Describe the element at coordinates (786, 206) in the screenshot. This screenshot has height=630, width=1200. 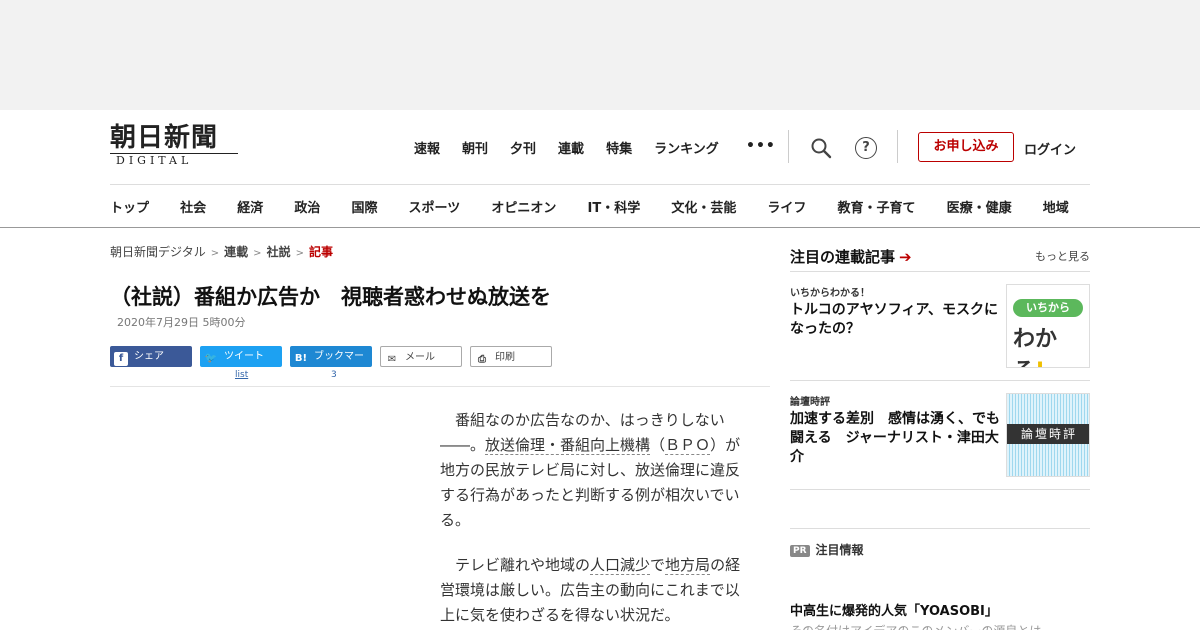
I see `category-life: ライフ` at that location.